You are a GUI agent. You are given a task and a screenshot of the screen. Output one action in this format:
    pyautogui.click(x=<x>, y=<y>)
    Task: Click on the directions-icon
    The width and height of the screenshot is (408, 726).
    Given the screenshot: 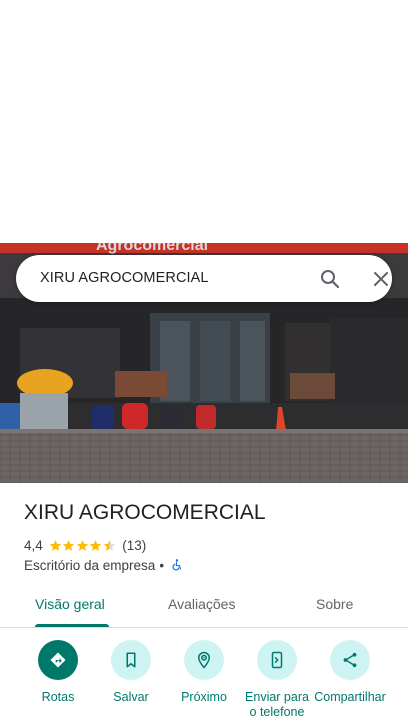 What is the action you would take?
    pyautogui.click(x=58, y=660)
    